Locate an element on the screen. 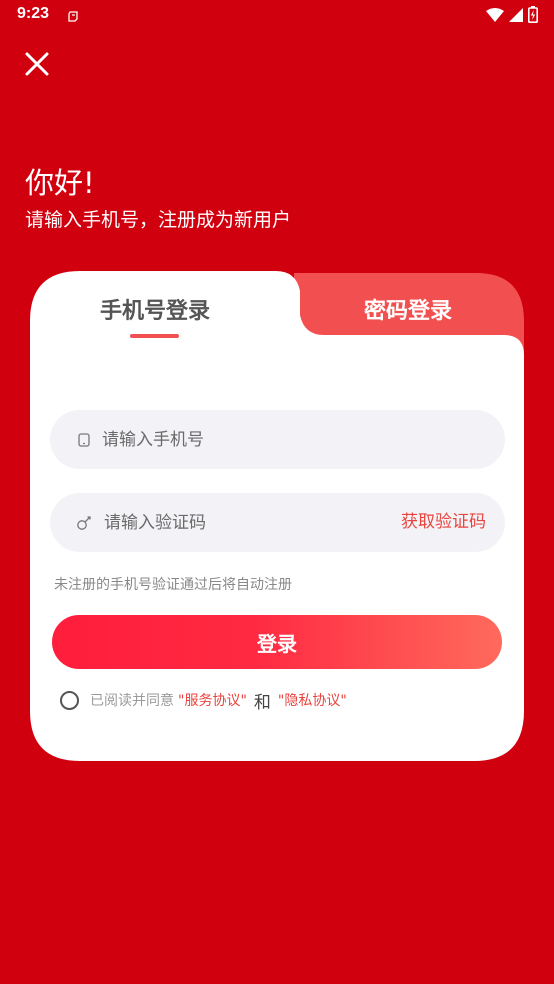 This screenshot has width=554, height=984. phone-icon is located at coordinates (84, 440).